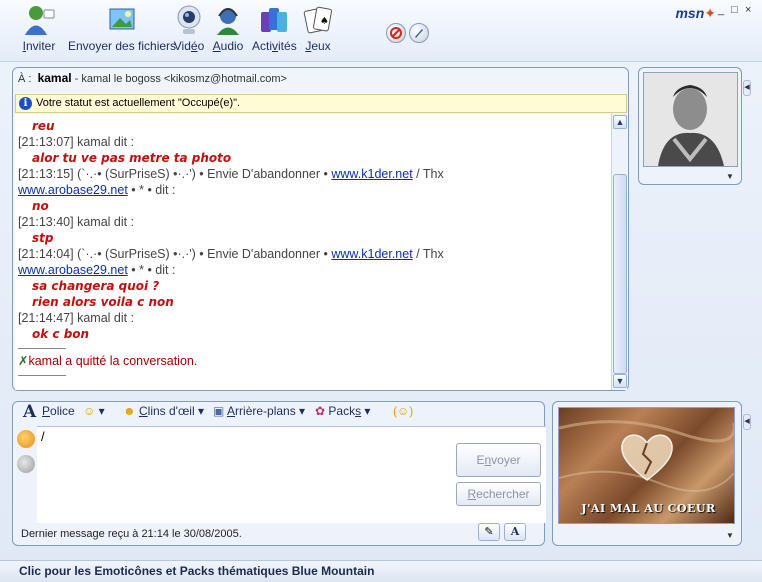  What do you see at coordinates (76, 318) in the screenshot?
I see `message-header: [21:14:47] kamal dit :` at bounding box center [76, 318].